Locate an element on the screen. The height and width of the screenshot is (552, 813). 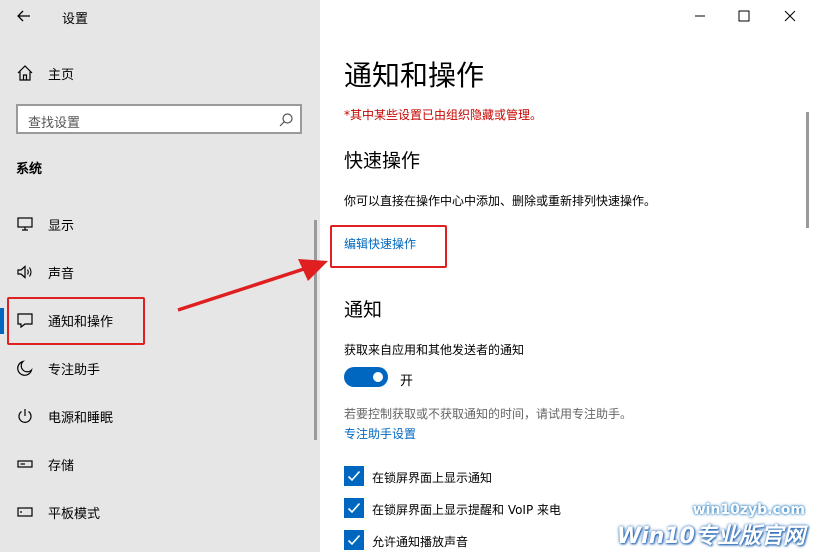
focus-assist-settings-link: 专注助手设置 is located at coordinates (380, 433).